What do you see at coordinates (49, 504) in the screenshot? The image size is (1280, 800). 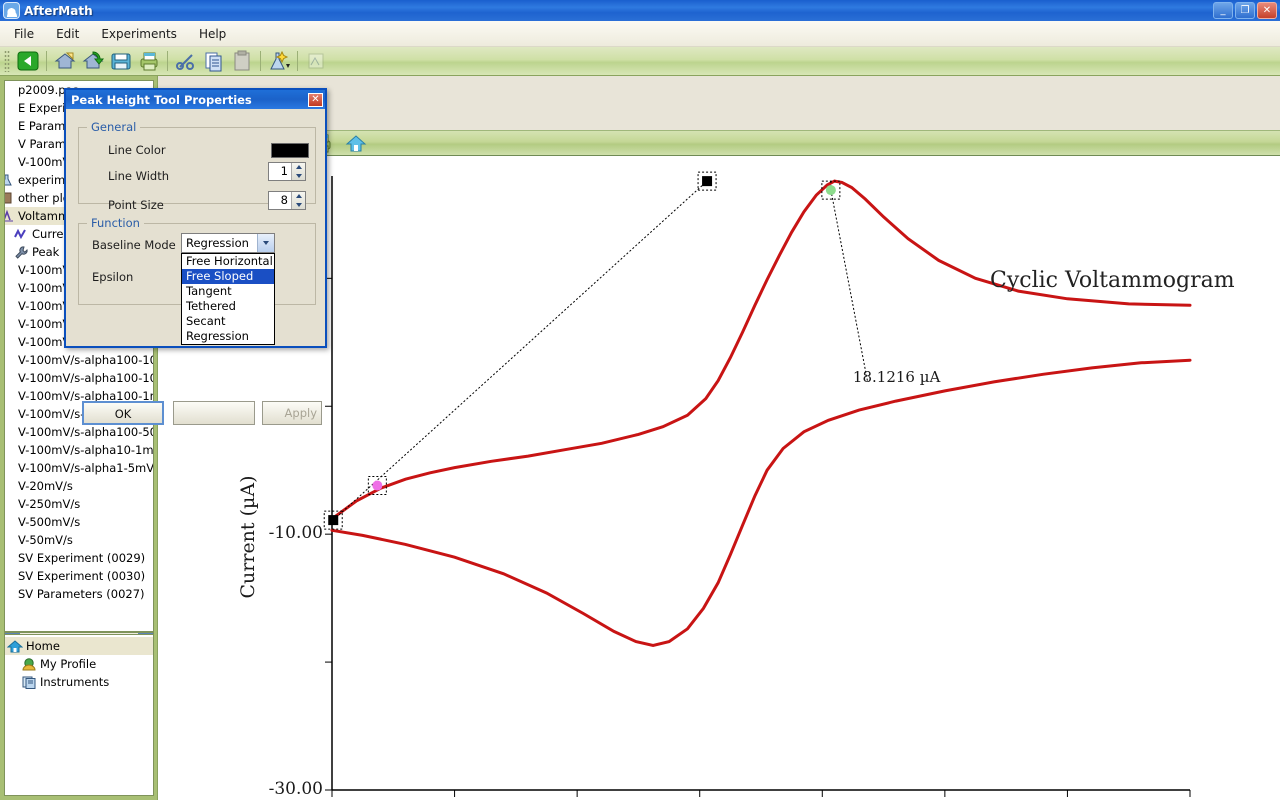 I see `item-label: V-250mV/s` at bounding box center [49, 504].